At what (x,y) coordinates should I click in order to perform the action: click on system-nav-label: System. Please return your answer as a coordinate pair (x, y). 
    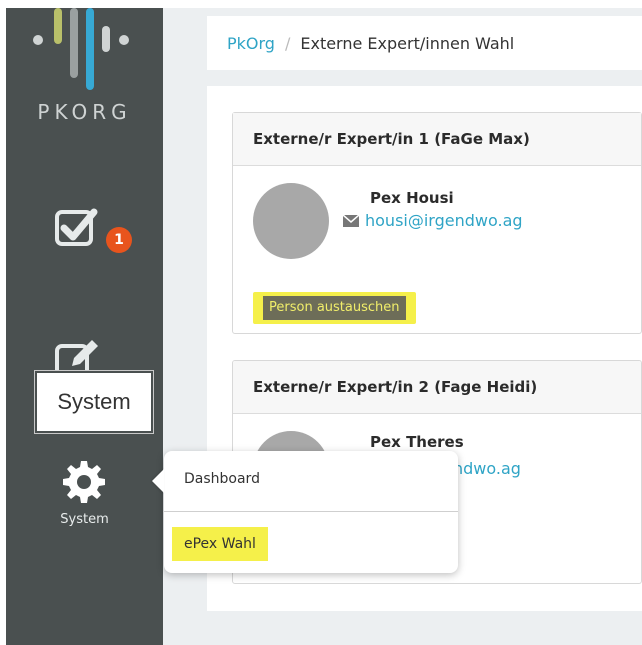
    Looking at the image, I should click on (84, 519).